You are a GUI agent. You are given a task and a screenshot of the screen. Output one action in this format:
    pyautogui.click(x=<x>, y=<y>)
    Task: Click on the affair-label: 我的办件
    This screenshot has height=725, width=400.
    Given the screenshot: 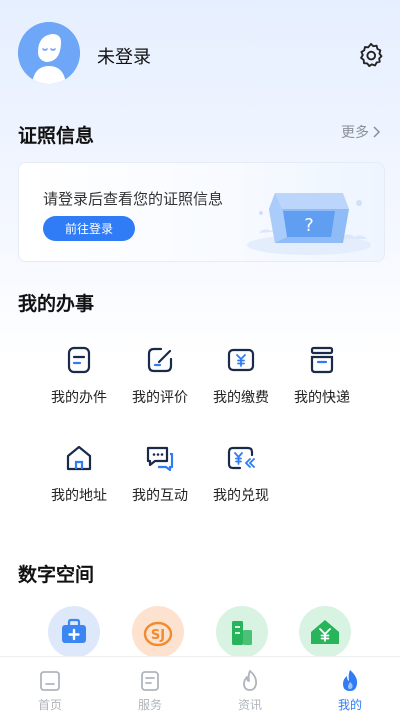 What is the action you would take?
    pyautogui.click(x=79, y=398)
    